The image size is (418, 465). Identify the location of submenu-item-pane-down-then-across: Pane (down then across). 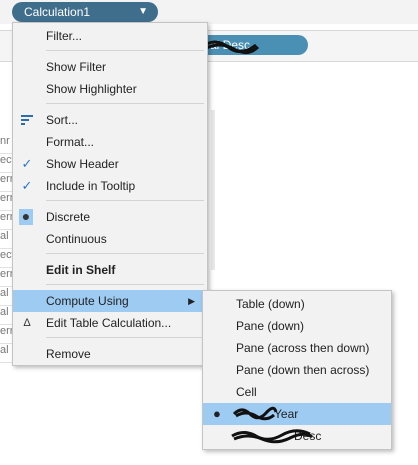
(297, 370).